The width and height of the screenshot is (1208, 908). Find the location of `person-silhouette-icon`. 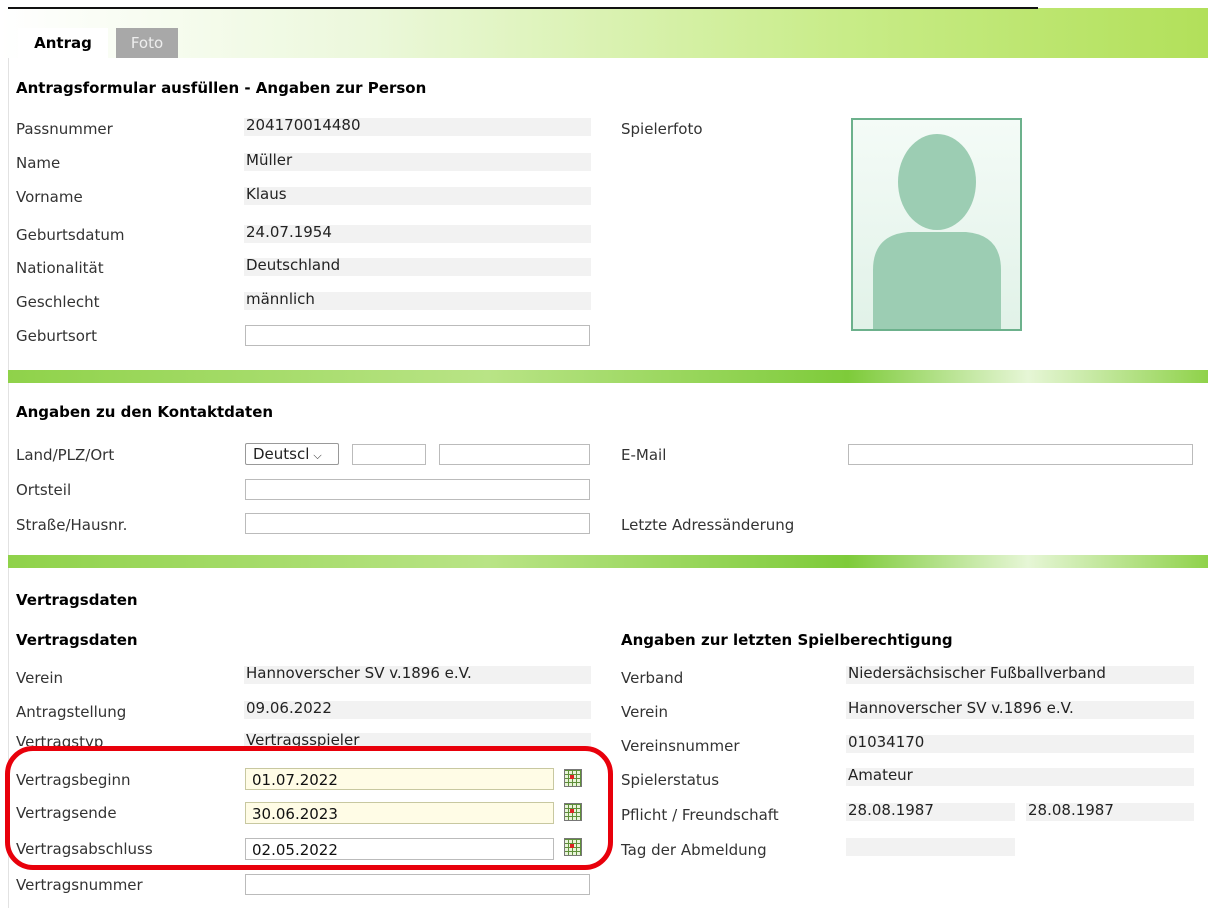

person-silhouette-icon is located at coordinates (937, 231).